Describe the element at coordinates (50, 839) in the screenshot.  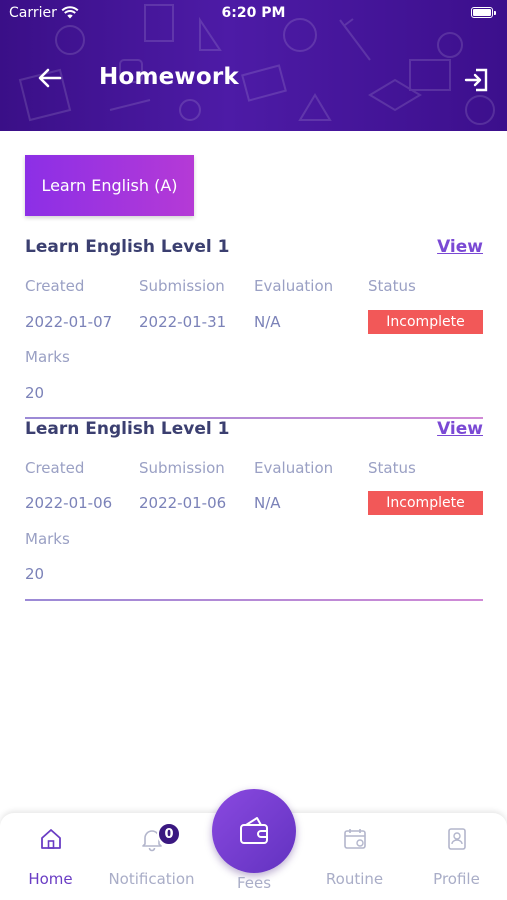
I see `home-icon` at that location.